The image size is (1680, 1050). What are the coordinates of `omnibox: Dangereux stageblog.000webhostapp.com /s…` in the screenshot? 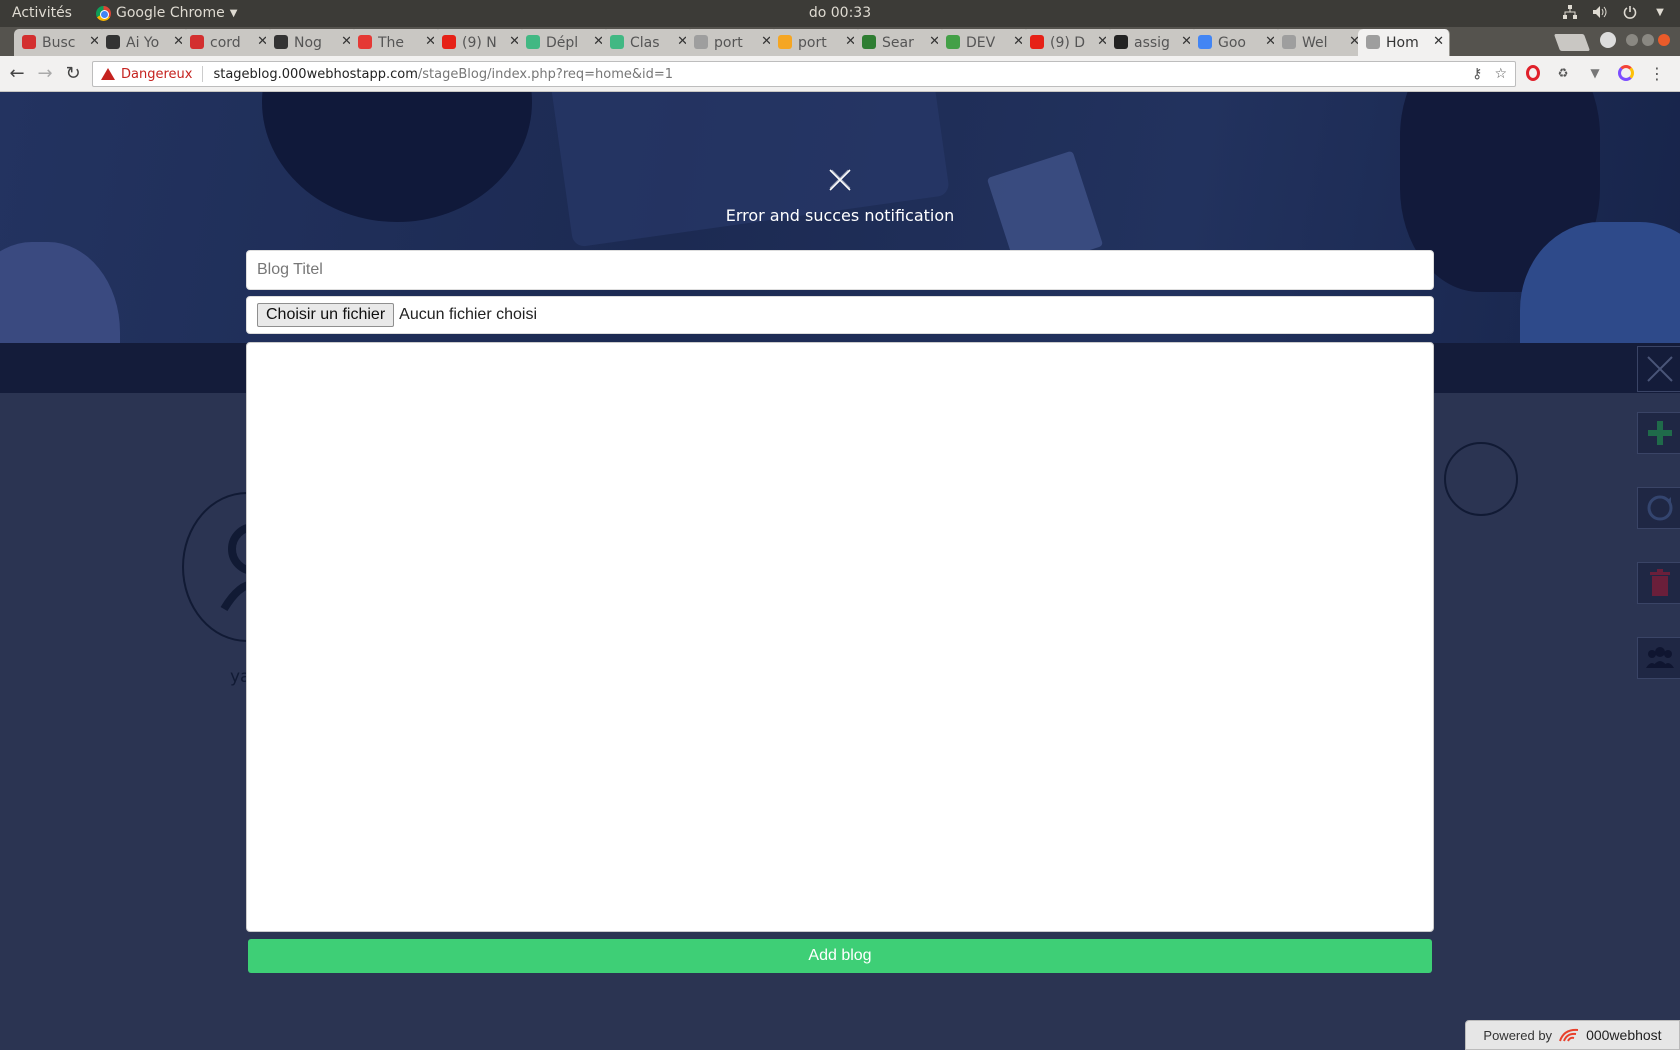 It's located at (804, 74).